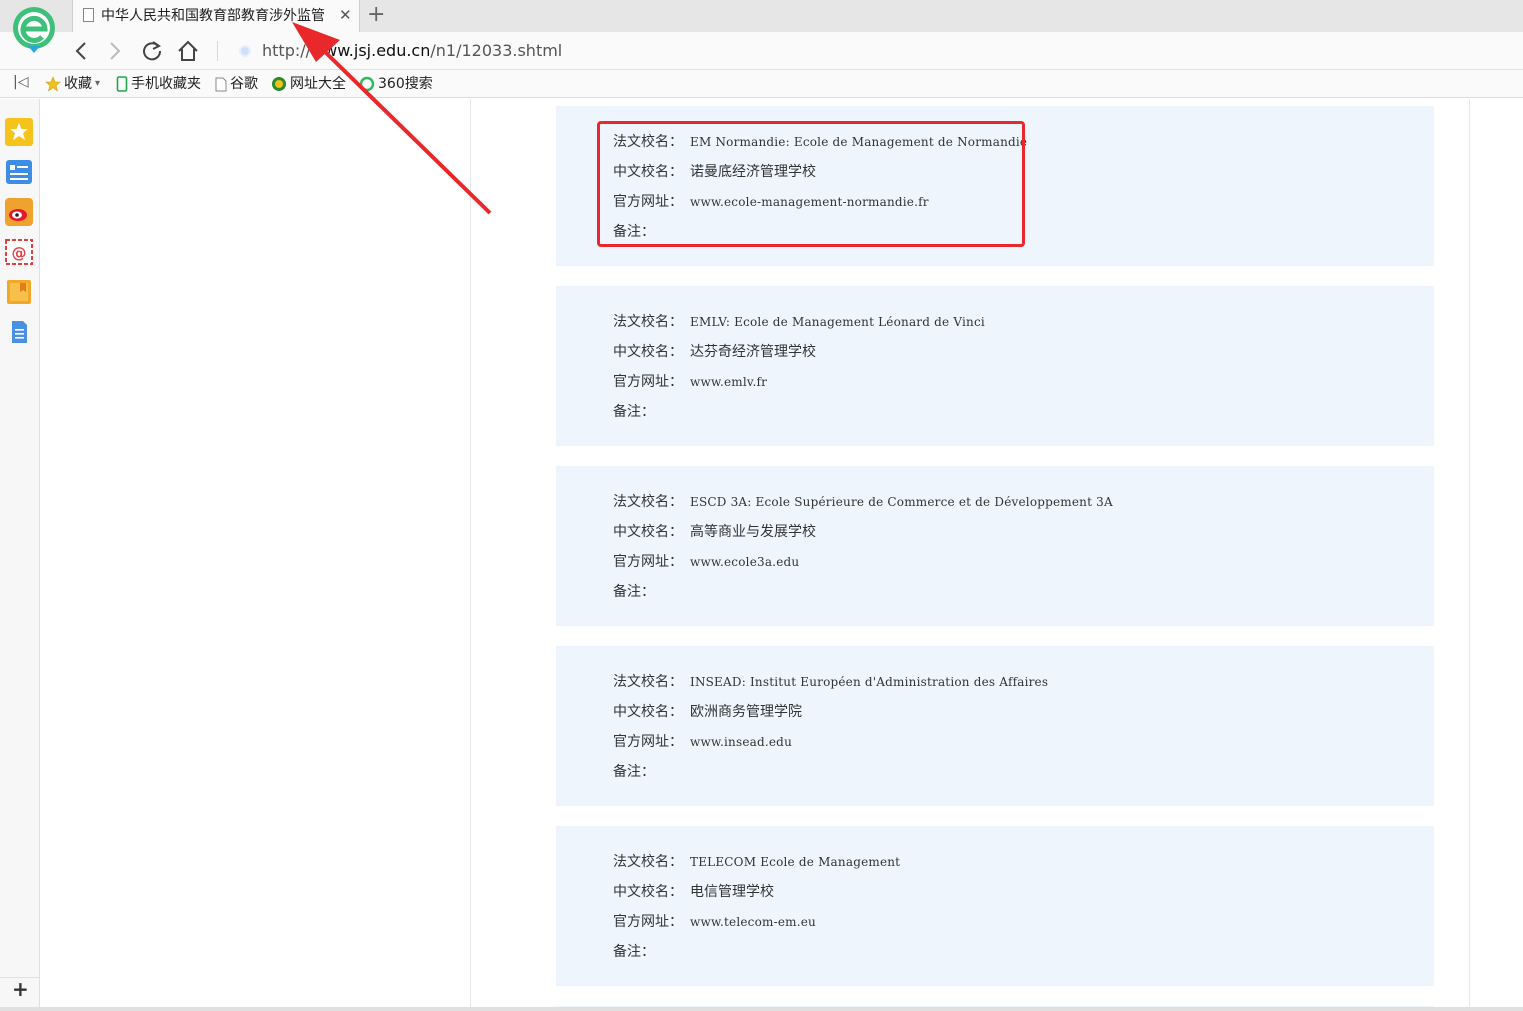 Image resolution: width=1523 pixels, height=1011 pixels. Describe the element at coordinates (287, 50) in the screenshot. I see `url-prefix: http://` at that location.